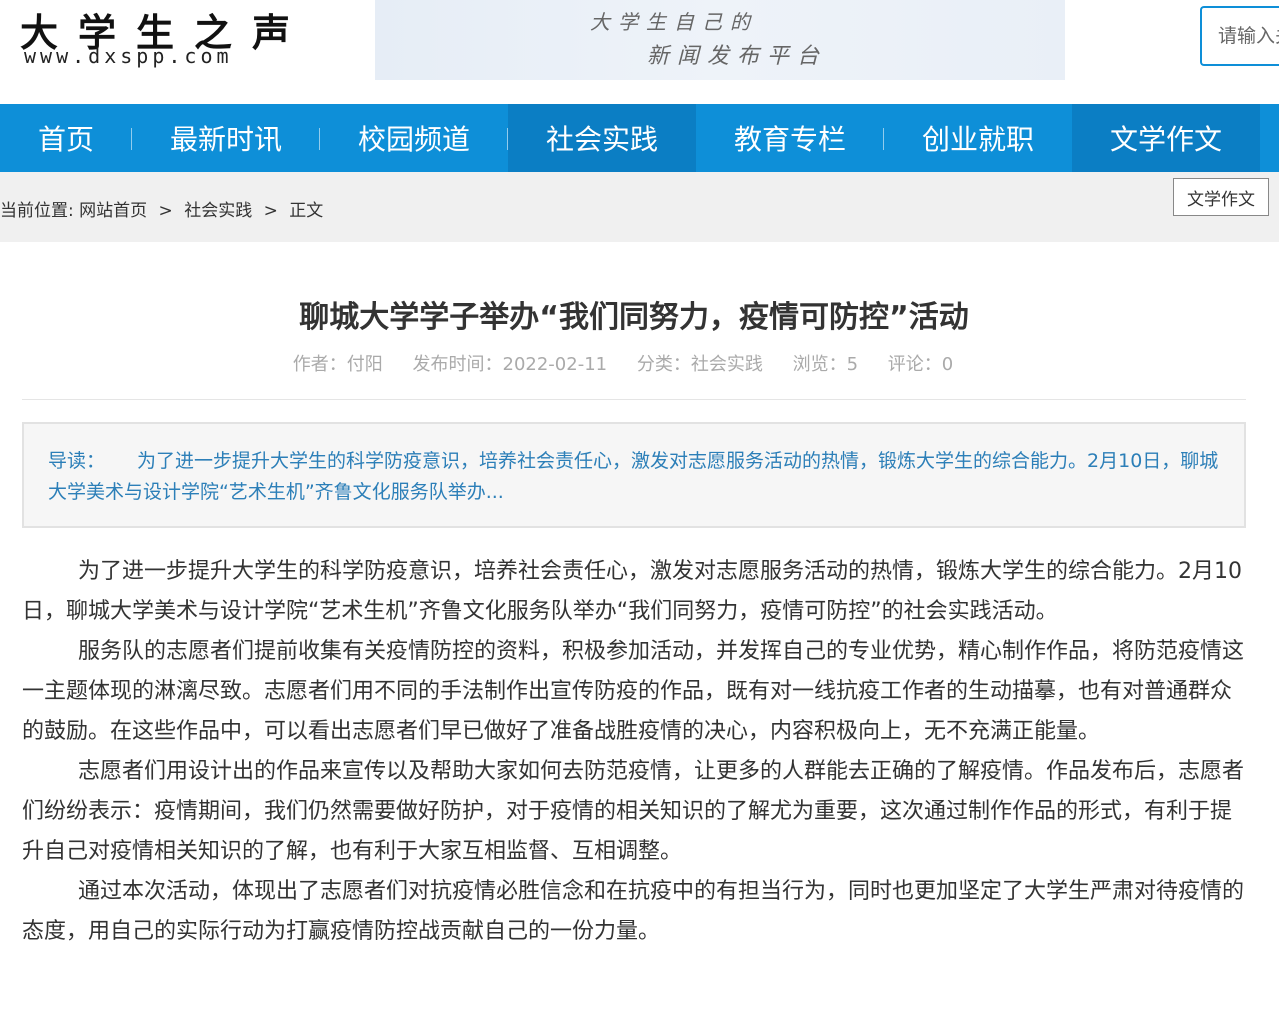 This screenshot has height=1035, width=1279. Describe the element at coordinates (510, 364) in the screenshot. I see `meta-date: 发布时间：2022-02-11` at that location.